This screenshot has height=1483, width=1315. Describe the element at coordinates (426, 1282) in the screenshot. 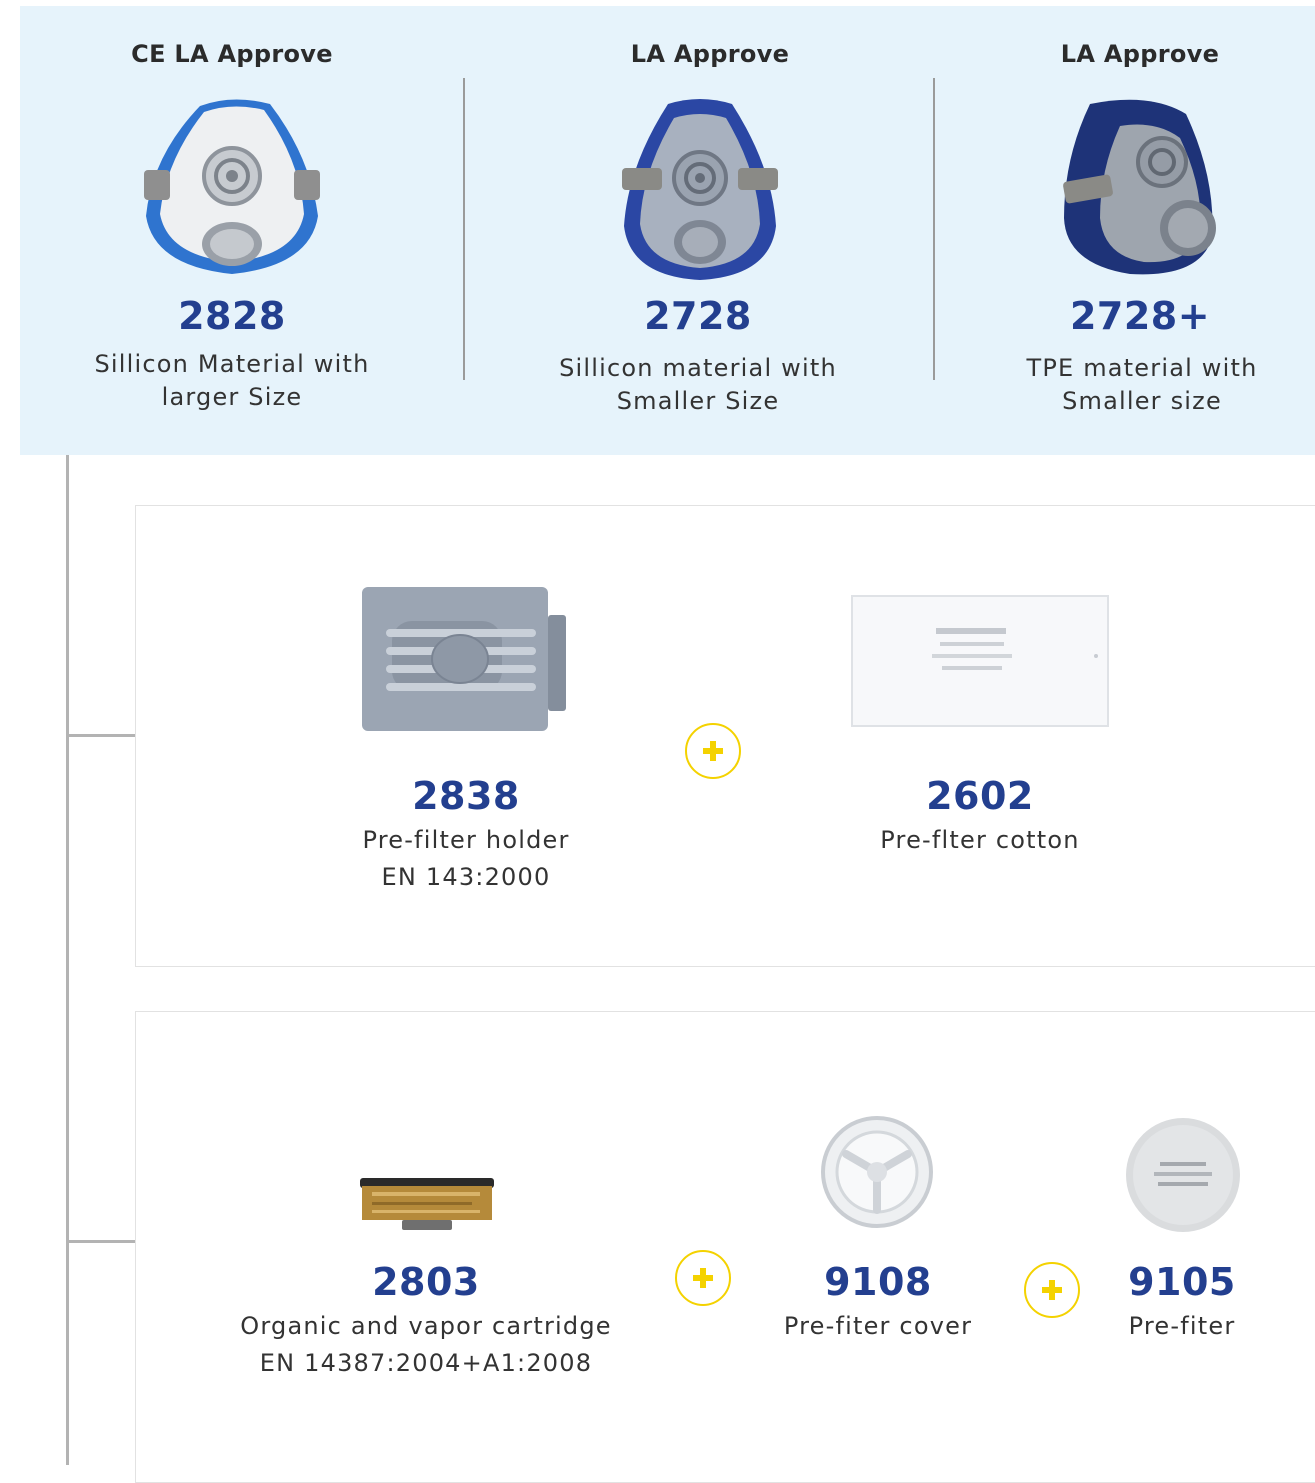

I see `cartridge-model: 2803` at that location.